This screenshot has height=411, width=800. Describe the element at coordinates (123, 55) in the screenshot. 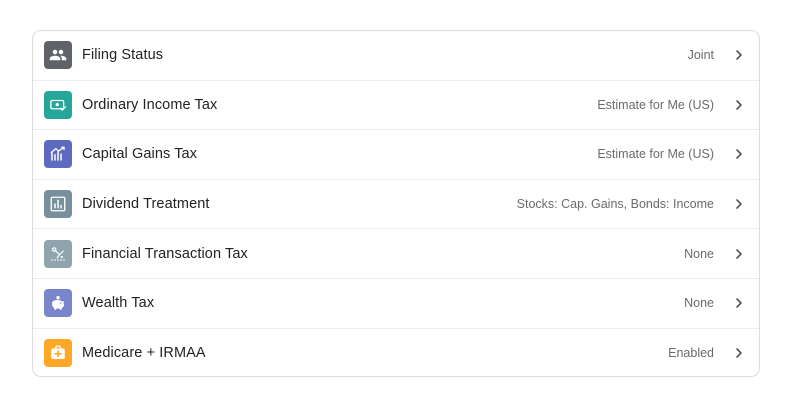

I see `row-label: Filing Status` at that location.